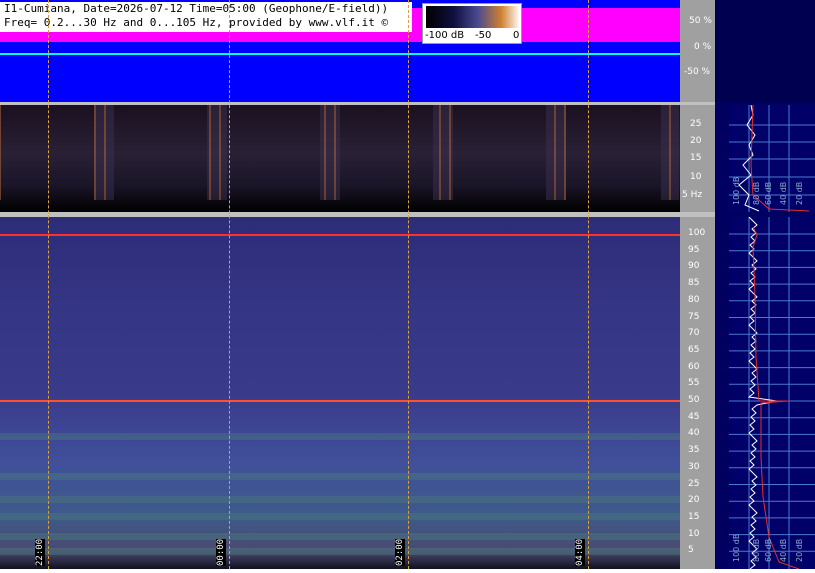 The width and height of the screenshot is (815, 573). I want to click on freq-tick: 30, so click(694, 466).